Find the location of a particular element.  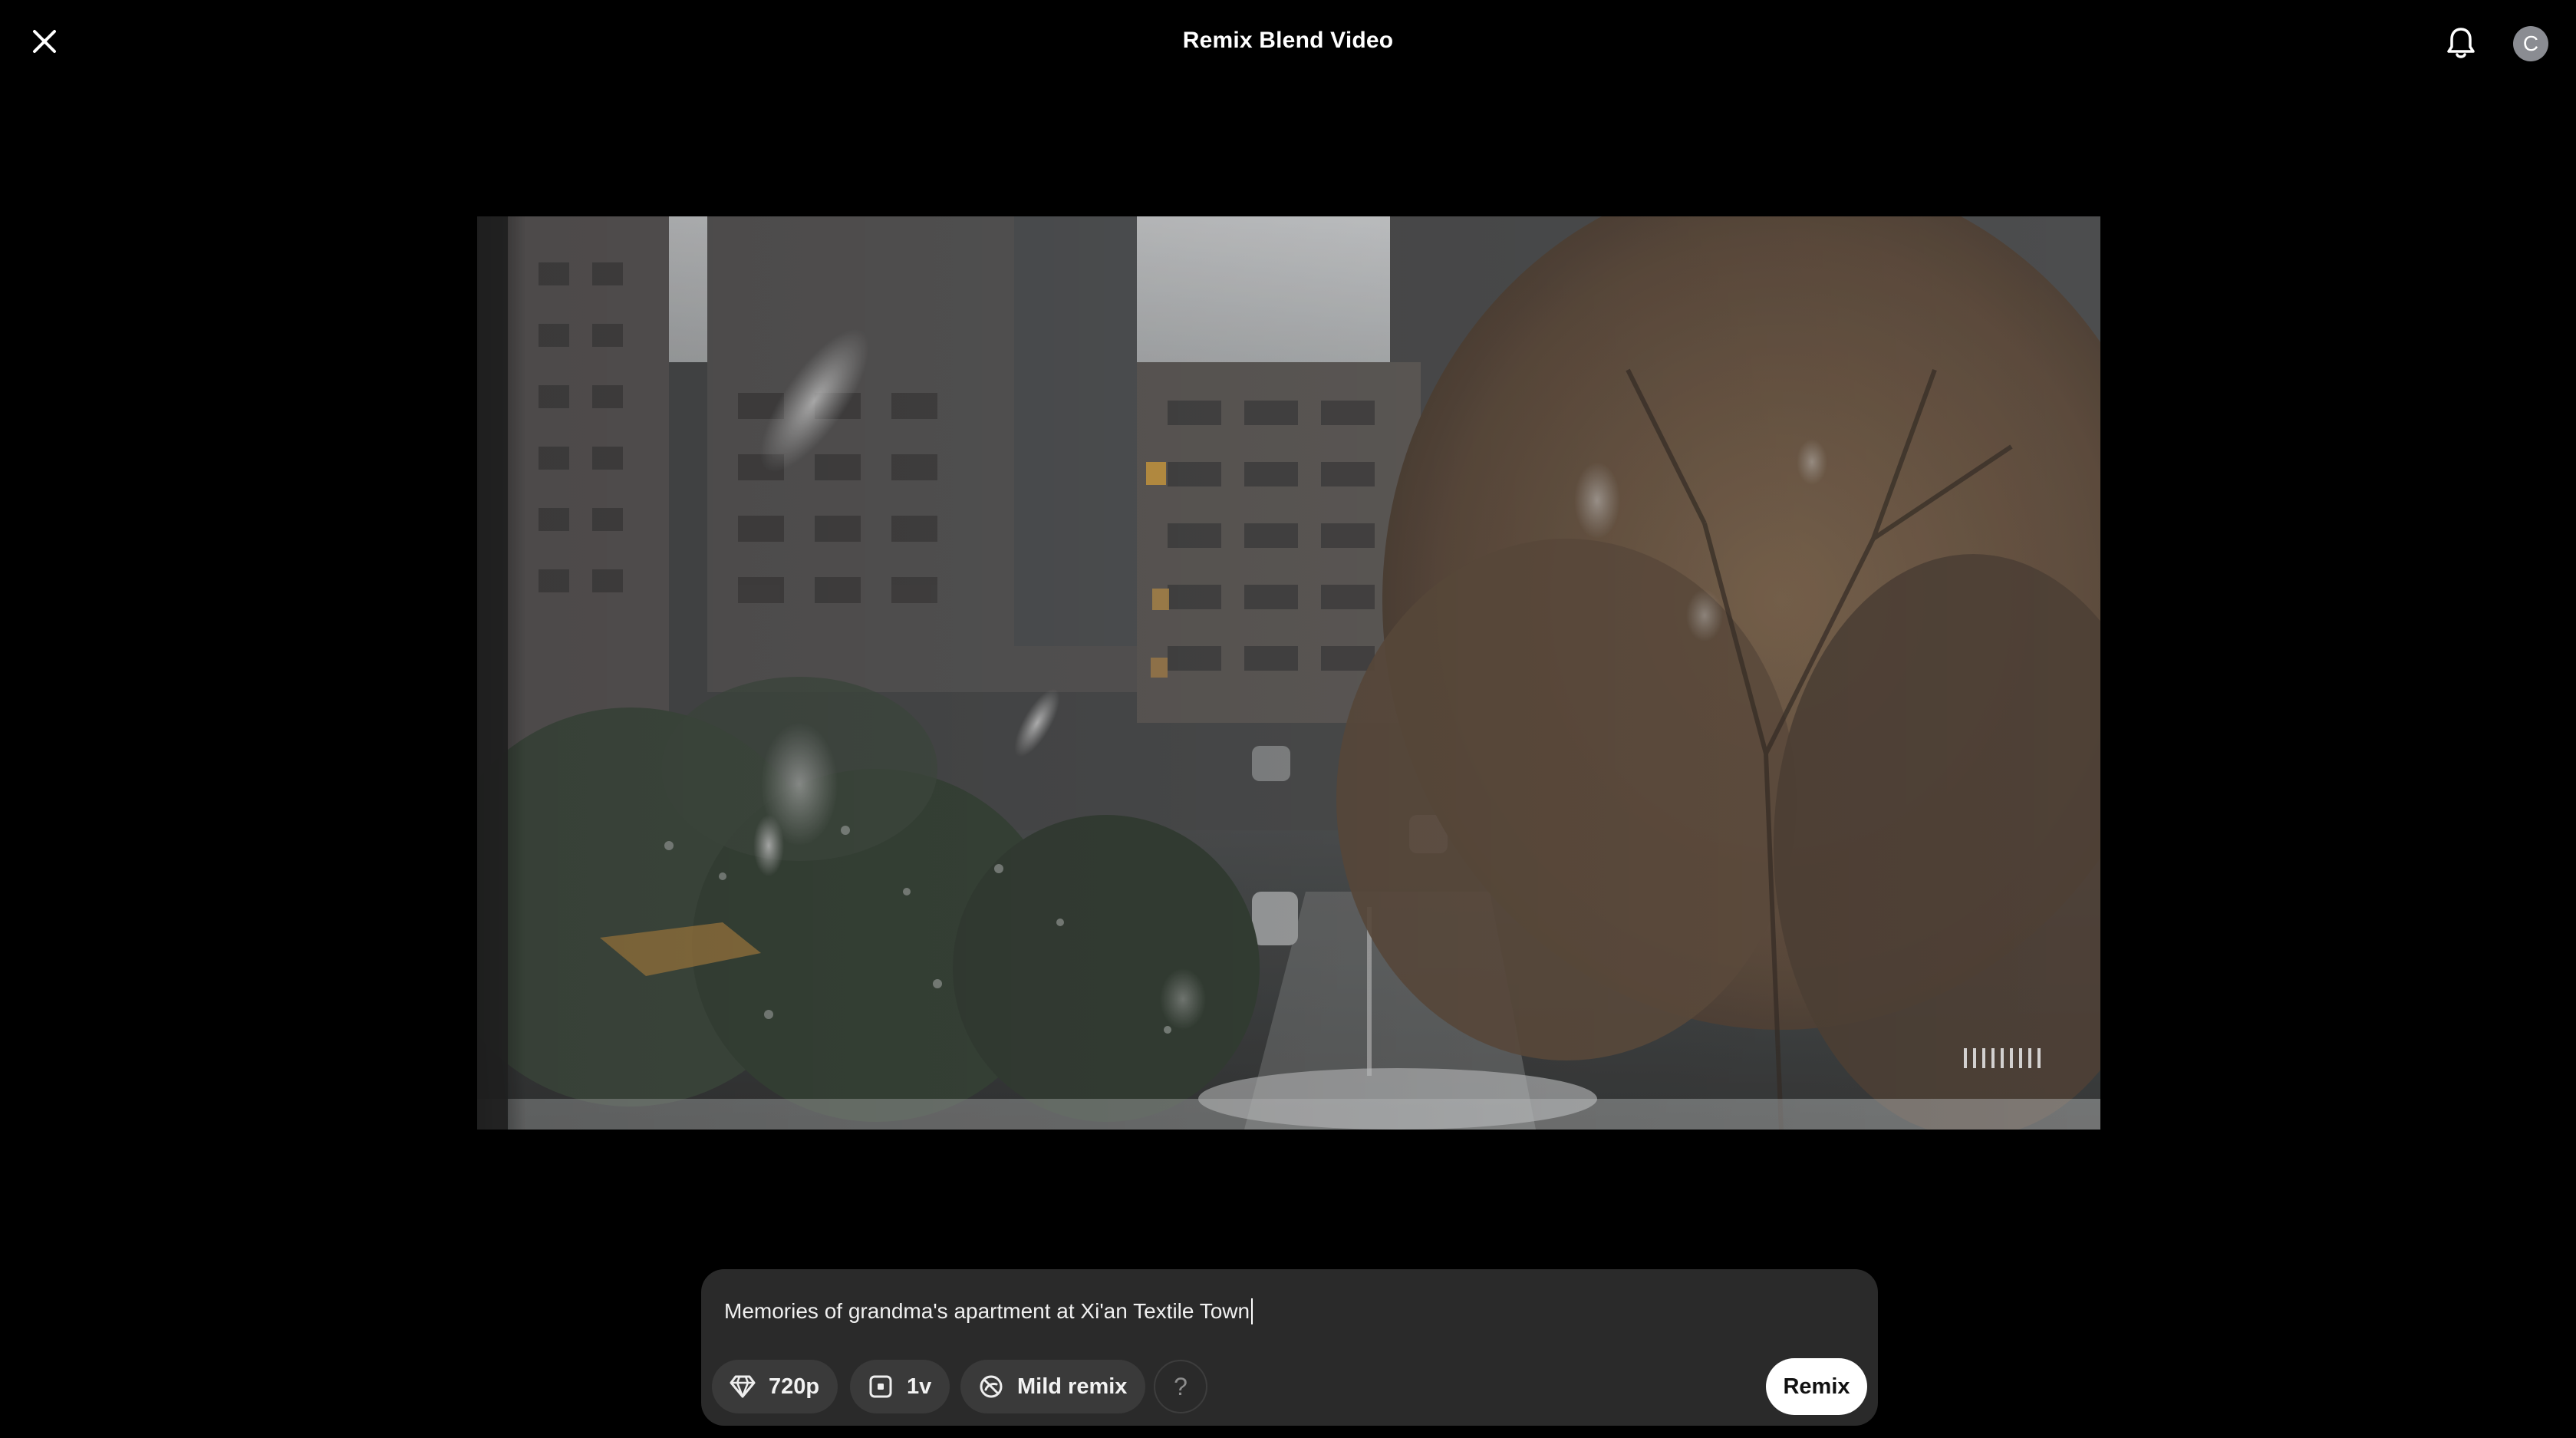

variations-label: 1v is located at coordinates (919, 1386).